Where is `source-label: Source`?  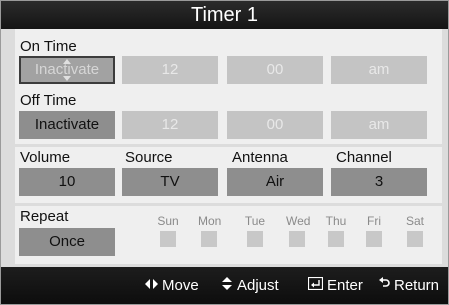 source-label: Source is located at coordinates (149, 157).